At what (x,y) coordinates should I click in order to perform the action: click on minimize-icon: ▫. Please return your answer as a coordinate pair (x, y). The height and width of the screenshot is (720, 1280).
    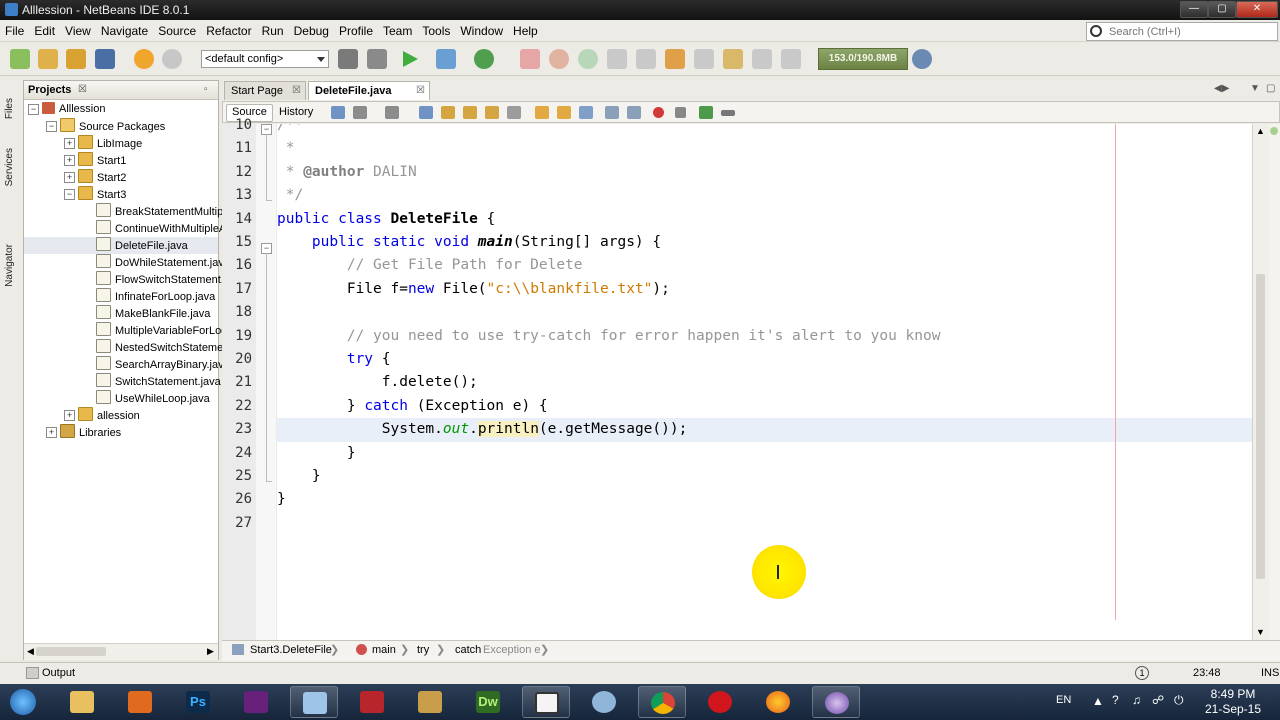
    Looking at the image, I should click on (206, 89).